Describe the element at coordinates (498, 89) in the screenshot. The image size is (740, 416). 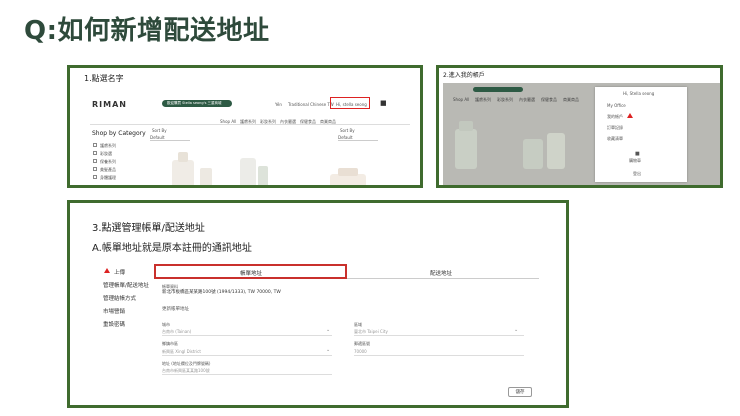
I see `welcome-banner` at that location.